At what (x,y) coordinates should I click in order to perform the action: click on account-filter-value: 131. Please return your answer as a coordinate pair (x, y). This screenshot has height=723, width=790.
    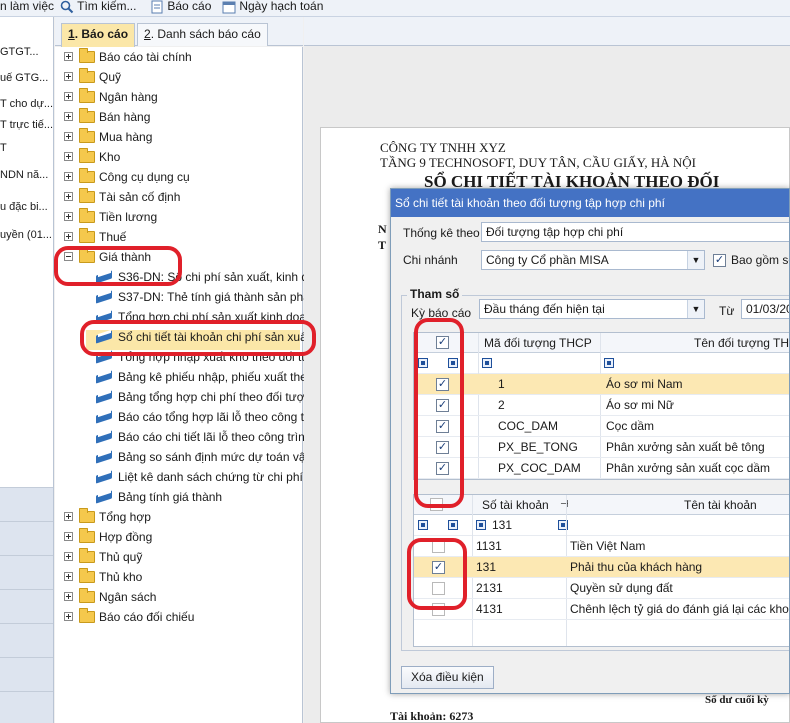
    Looking at the image, I should click on (502, 525).